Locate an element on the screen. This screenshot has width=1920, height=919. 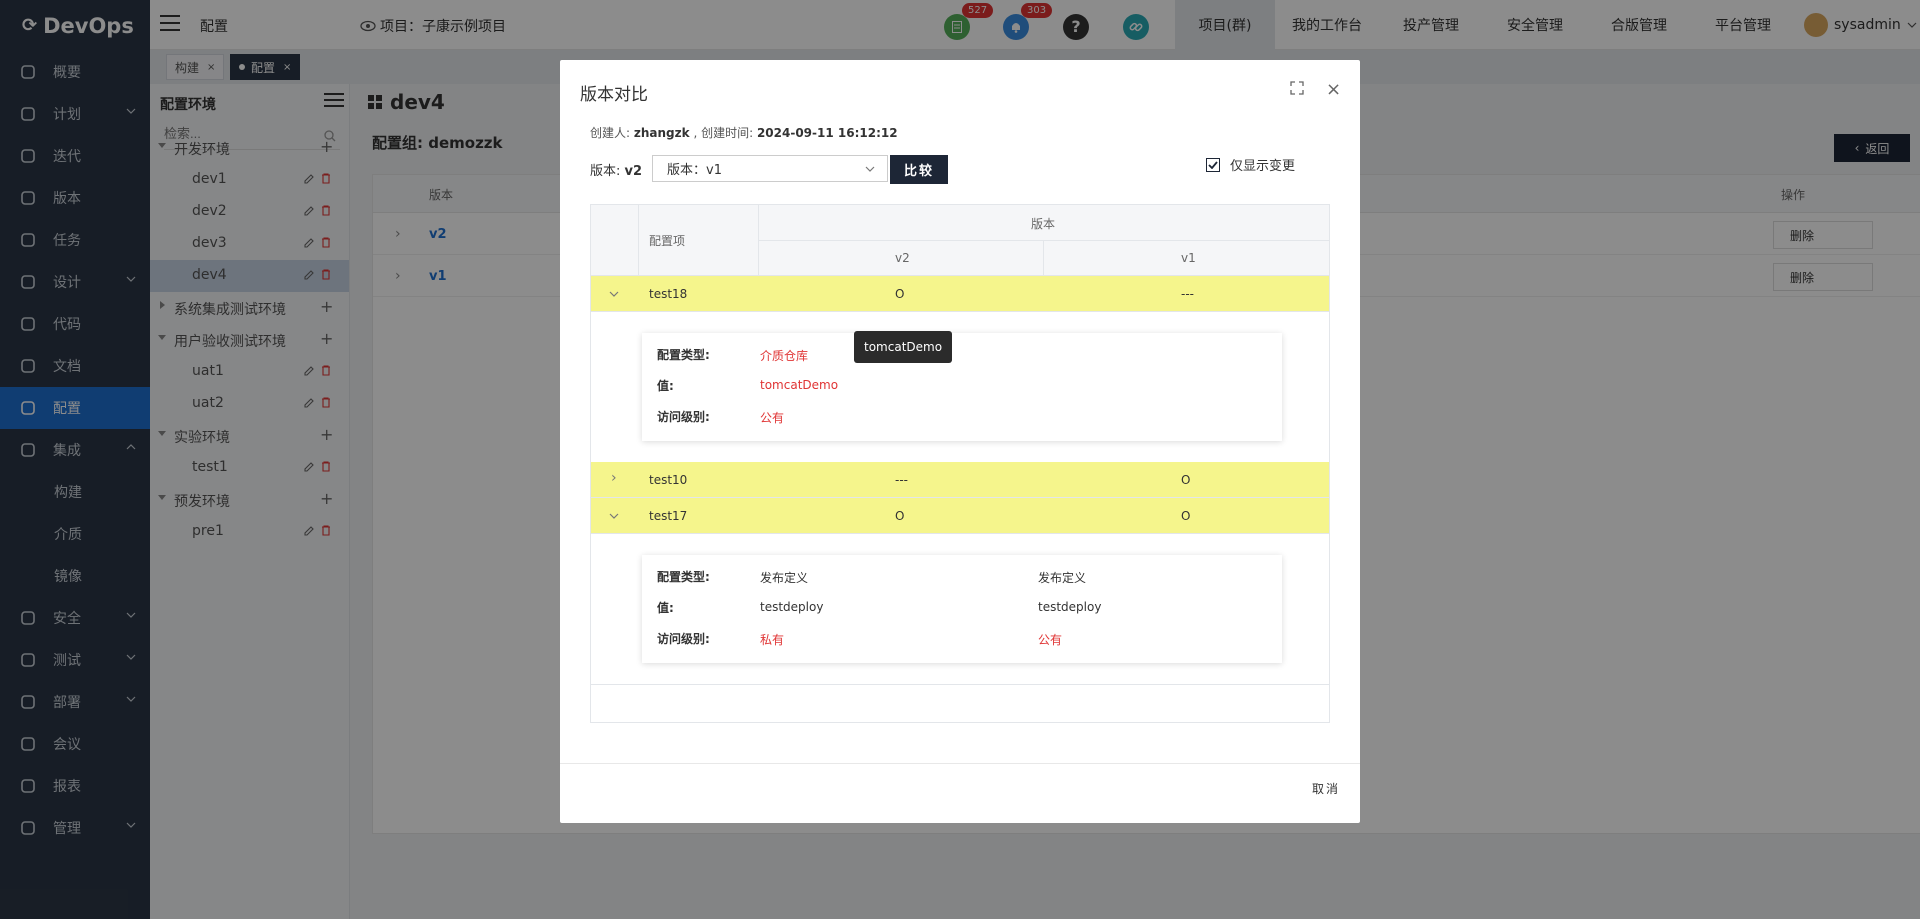
tooltip: tomcatDemo is located at coordinates (903, 347).